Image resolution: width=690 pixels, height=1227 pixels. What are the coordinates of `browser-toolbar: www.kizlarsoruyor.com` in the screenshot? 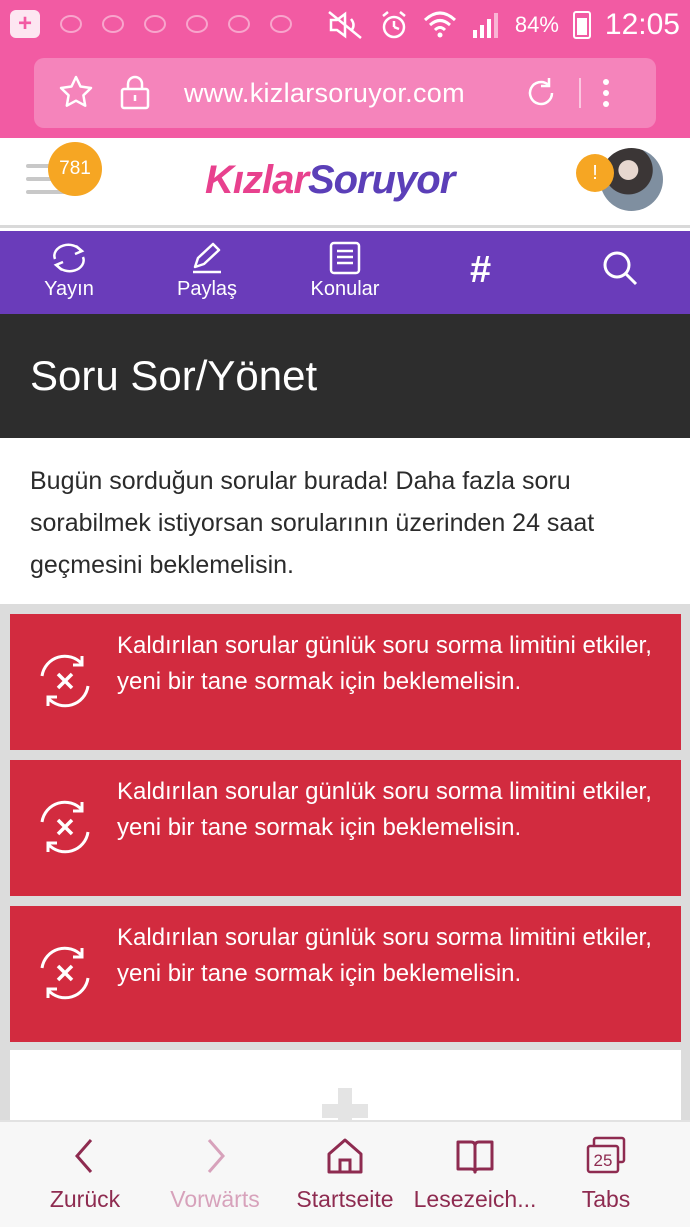 It's located at (345, 94).